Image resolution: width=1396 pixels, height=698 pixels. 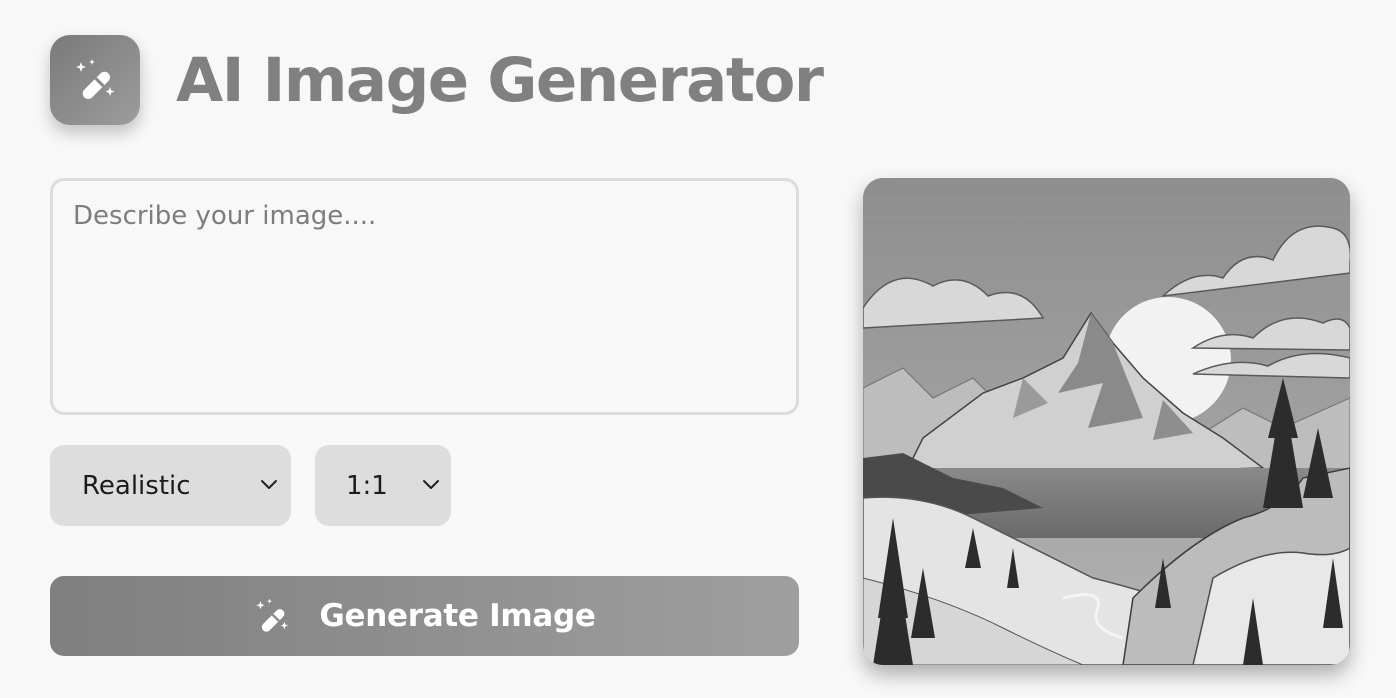 I want to click on generate-image-button: Generate Image, so click(x=424, y=616).